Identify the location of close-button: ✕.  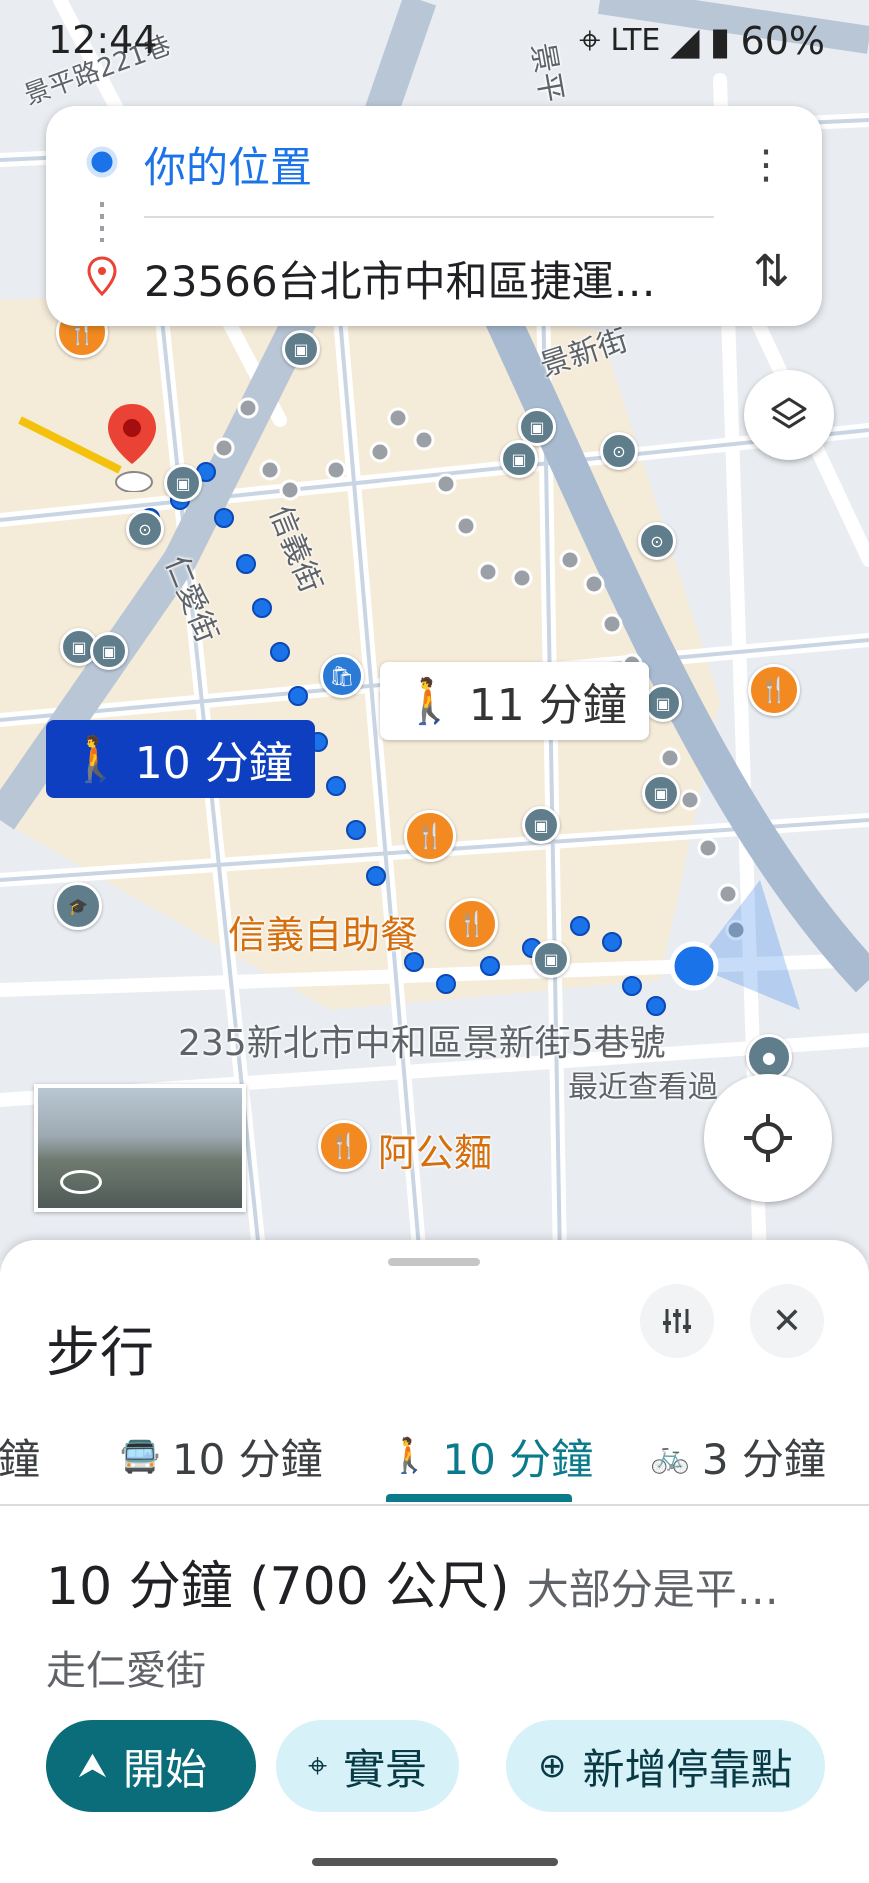
(787, 1321).